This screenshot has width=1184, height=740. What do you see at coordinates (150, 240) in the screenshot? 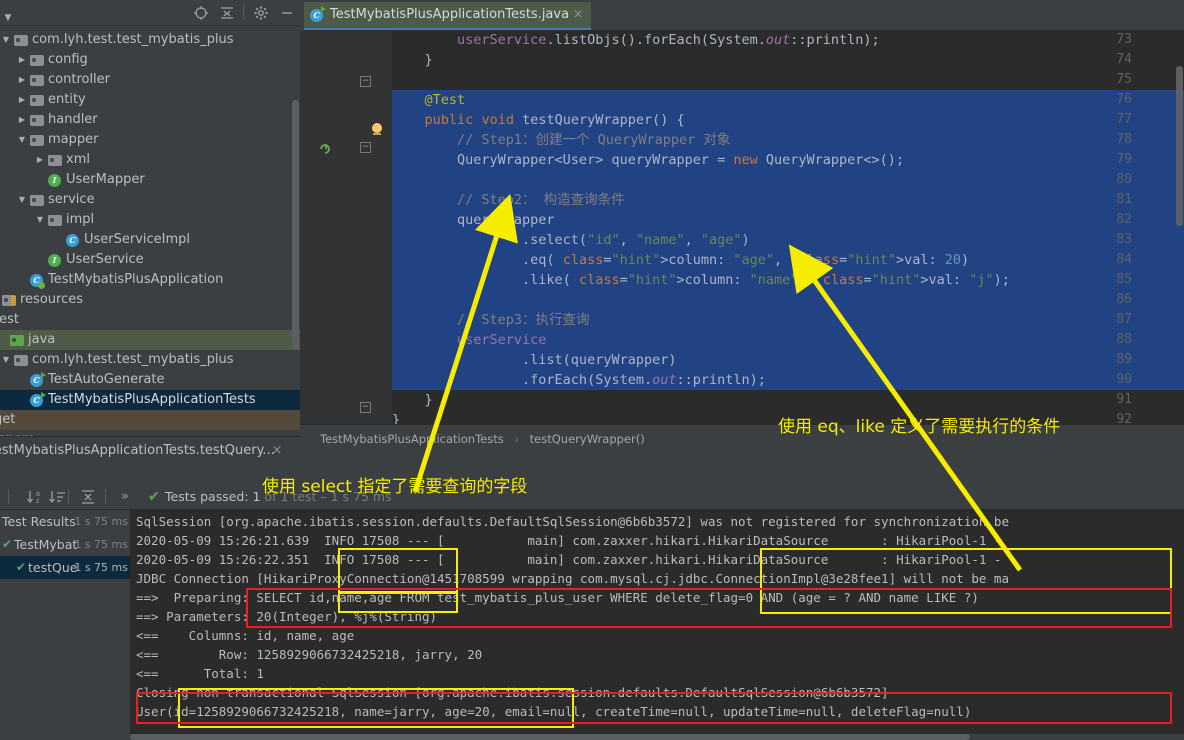
I see `tree-item-userserviceimpl: C UserServiceImpl` at bounding box center [150, 240].